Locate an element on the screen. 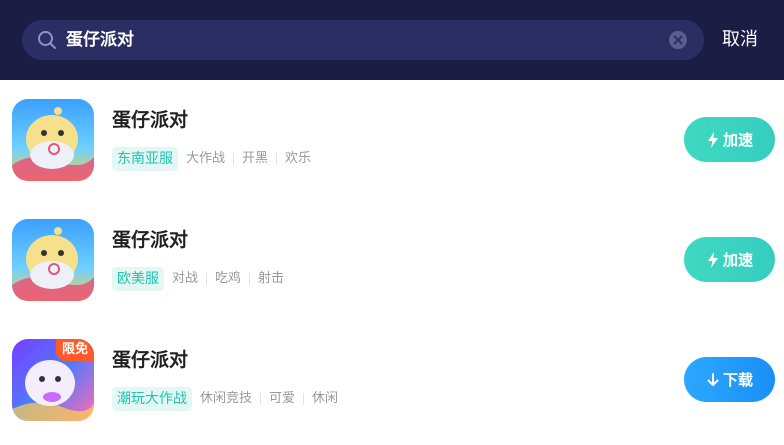 Image resolution: width=784 pixels, height=445 pixels. region-tag: 潮玩大作战 is located at coordinates (152, 399).